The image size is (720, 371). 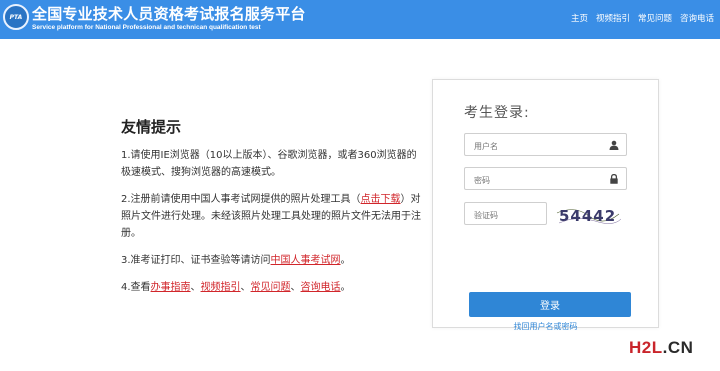 I want to click on username-input, so click(x=545, y=146).